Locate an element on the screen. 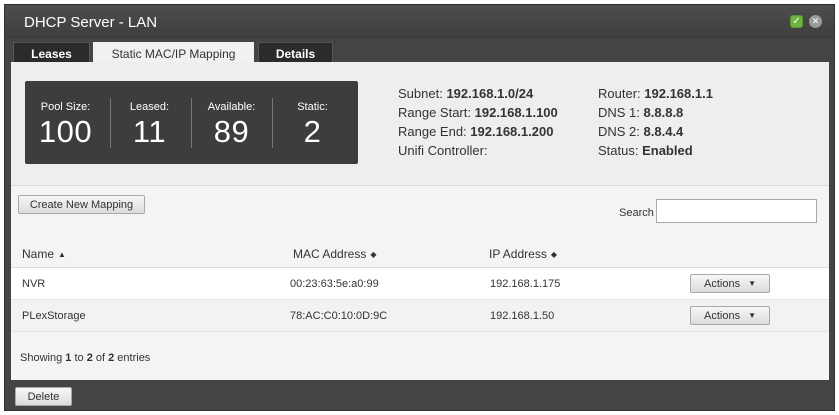  tab-details: Details is located at coordinates (295, 53).